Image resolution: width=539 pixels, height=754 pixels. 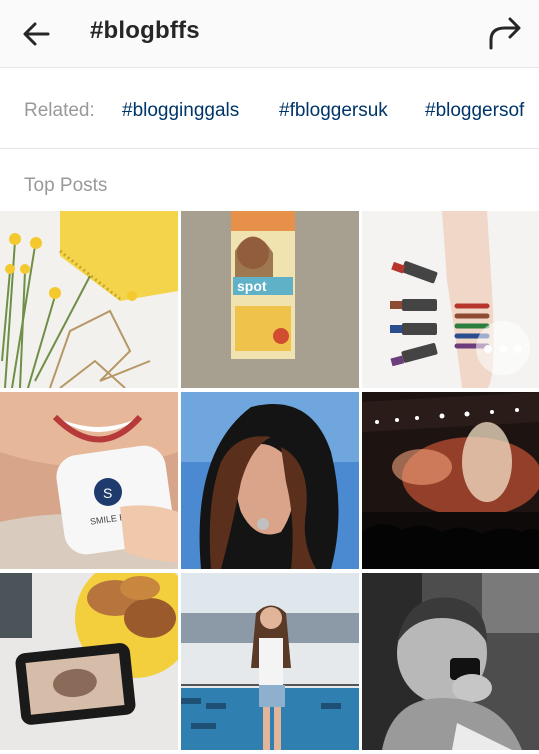 I want to click on page-title: #blogbffs, so click(x=145, y=30).